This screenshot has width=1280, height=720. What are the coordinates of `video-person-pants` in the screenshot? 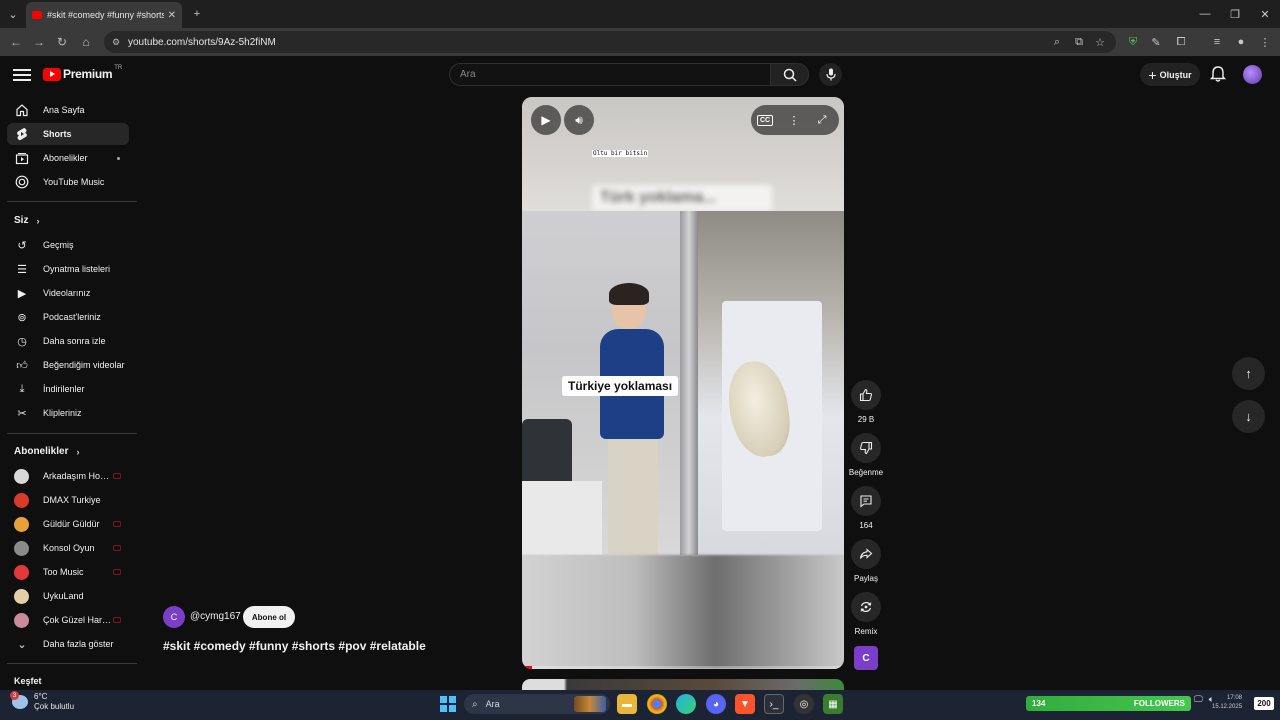 It's located at (633, 496).